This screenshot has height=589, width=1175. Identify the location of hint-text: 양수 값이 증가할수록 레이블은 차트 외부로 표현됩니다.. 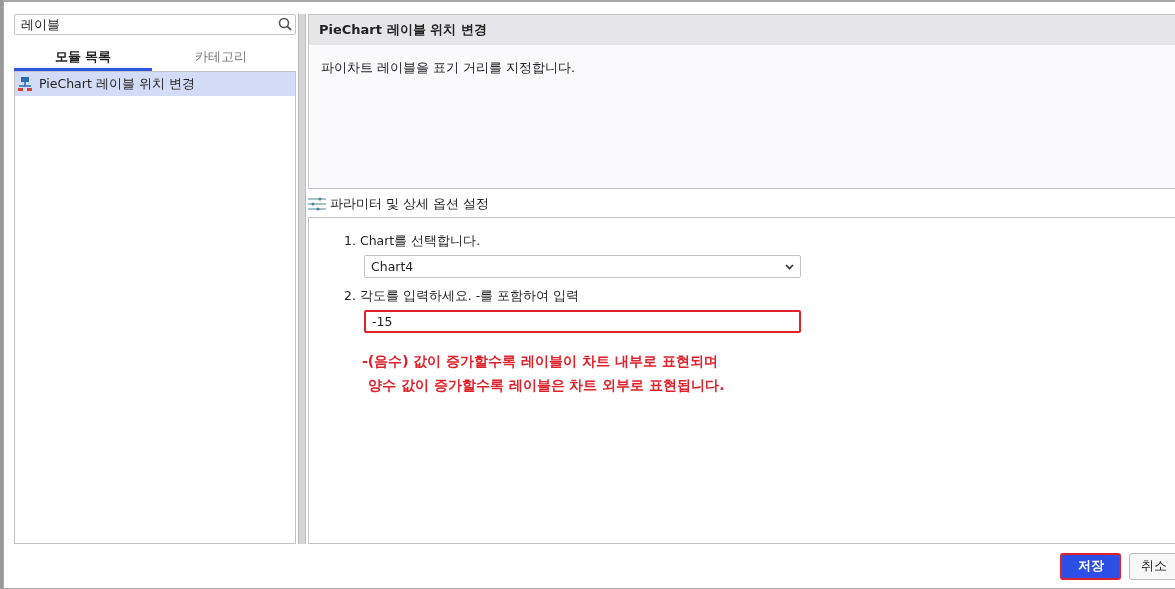
(546, 385).